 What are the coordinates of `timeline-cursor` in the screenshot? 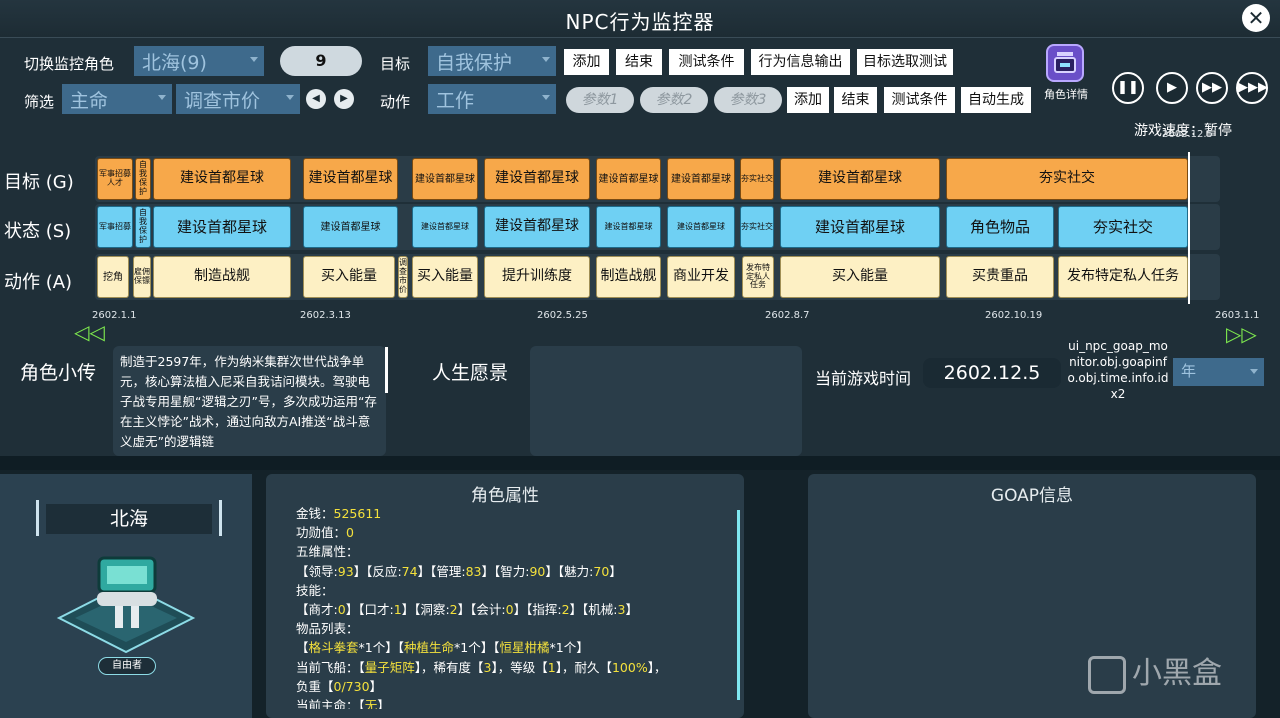 It's located at (1189, 228).